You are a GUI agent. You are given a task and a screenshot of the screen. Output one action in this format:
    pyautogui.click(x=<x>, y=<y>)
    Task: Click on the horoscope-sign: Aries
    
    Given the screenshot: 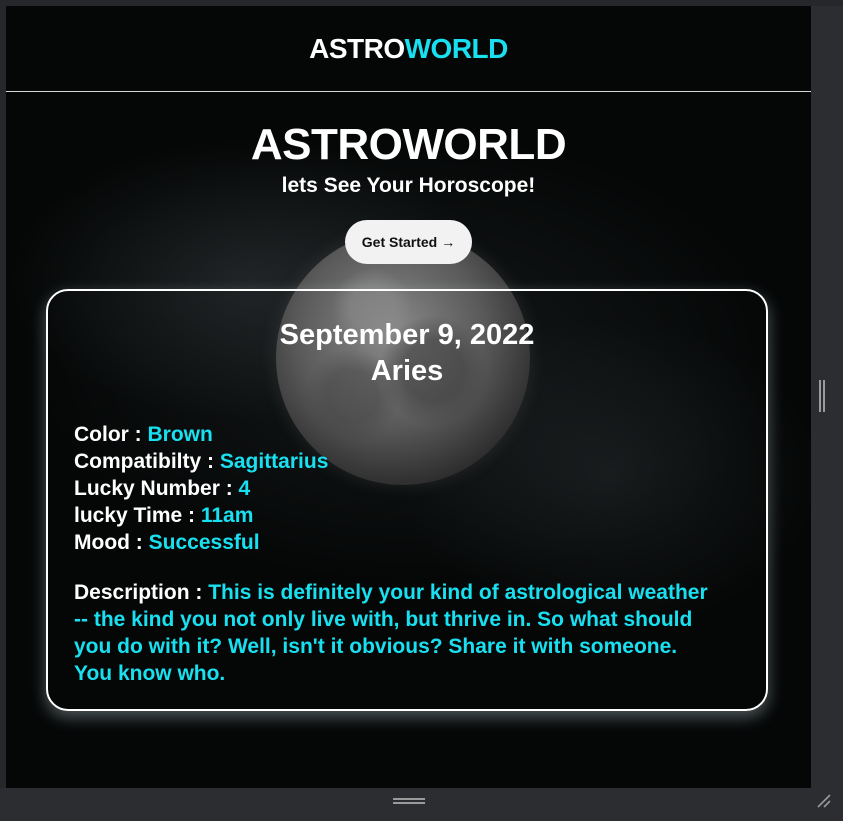 What is the action you would take?
    pyautogui.click(x=407, y=371)
    